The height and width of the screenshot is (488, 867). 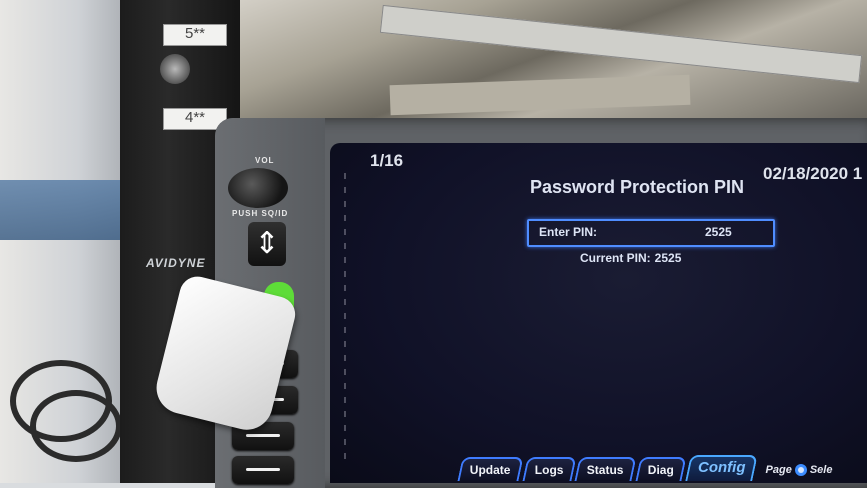 I want to click on rack-label-5: 5**, so click(x=195, y=35).